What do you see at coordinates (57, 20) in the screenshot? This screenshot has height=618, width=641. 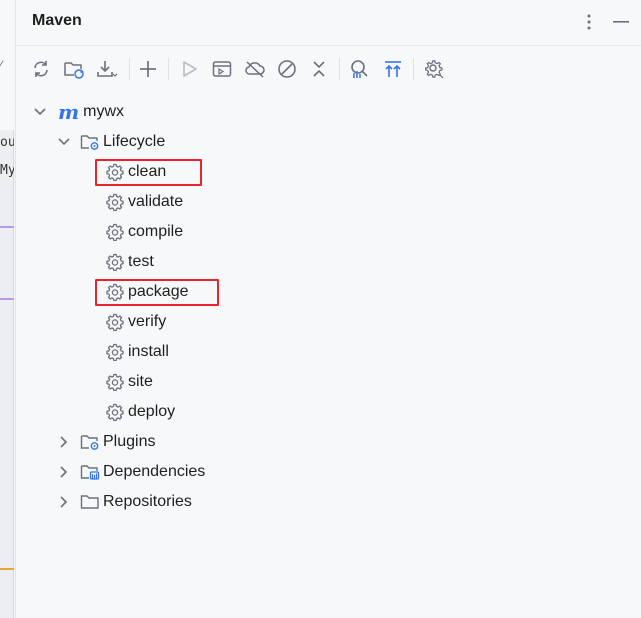 I see `panel-title: Maven` at bounding box center [57, 20].